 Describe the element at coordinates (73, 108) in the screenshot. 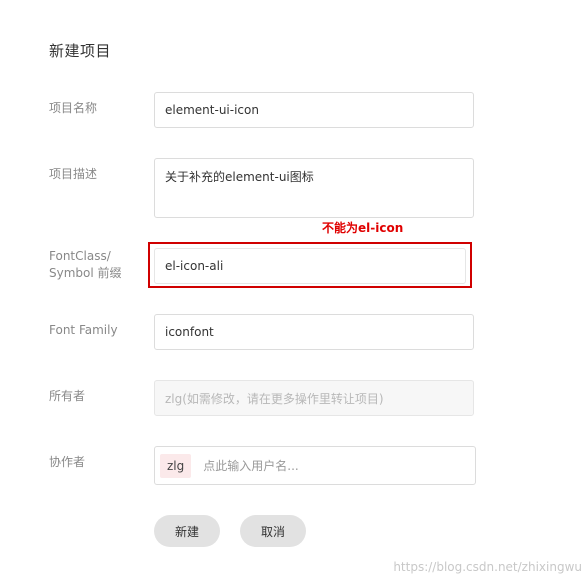

I see `project-name-label: 项目名称` at that location.